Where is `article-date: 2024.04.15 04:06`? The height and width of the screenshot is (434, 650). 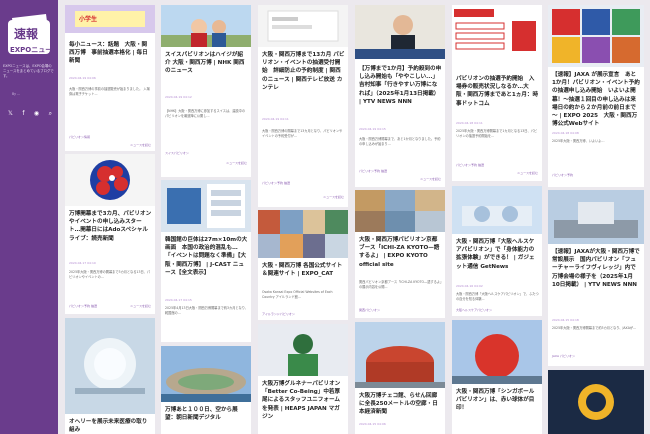
article-date: 2024.04.15 04:06 is located at coordinates (372, 424).